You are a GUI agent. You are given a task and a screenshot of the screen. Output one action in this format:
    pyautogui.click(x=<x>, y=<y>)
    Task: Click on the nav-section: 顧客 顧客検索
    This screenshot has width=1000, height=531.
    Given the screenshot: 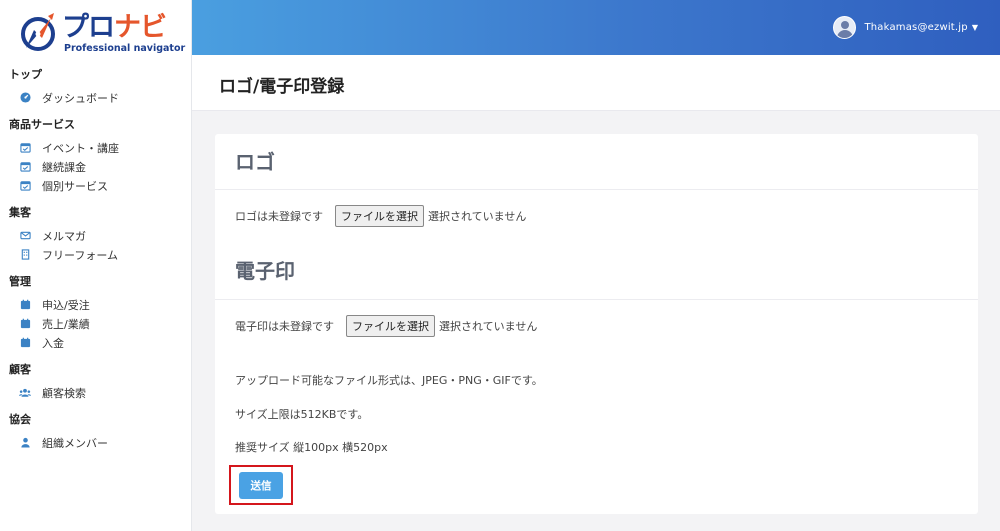 What is the action you would take?
    pyautogui.click(x=96, y=381)
    